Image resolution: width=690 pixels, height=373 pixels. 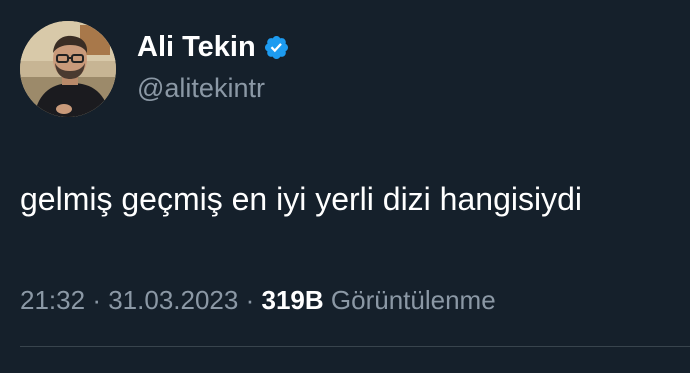 What do you see at coordinates (201, 88) in the screenshot?
I see `author-handle: @alitekintr` at bounding box center [201, 88].